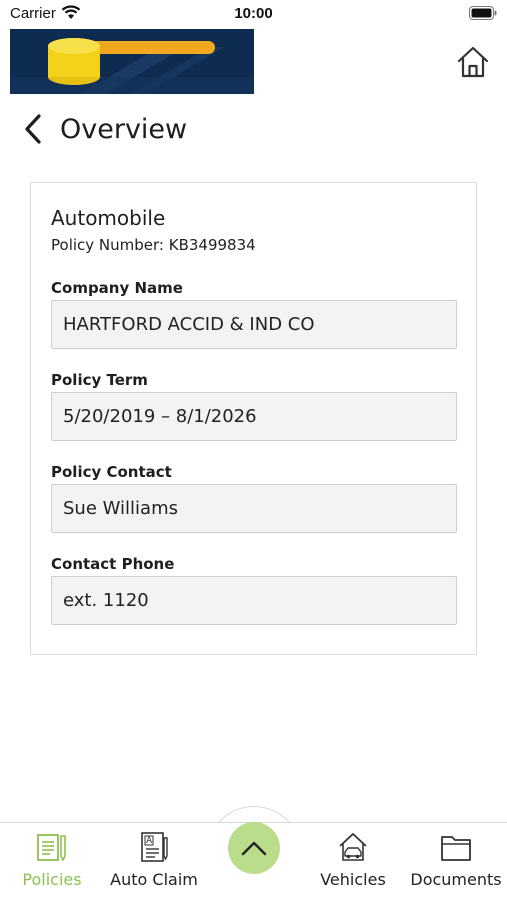  I want to click on status-time: 10:00, so click(253, 13).